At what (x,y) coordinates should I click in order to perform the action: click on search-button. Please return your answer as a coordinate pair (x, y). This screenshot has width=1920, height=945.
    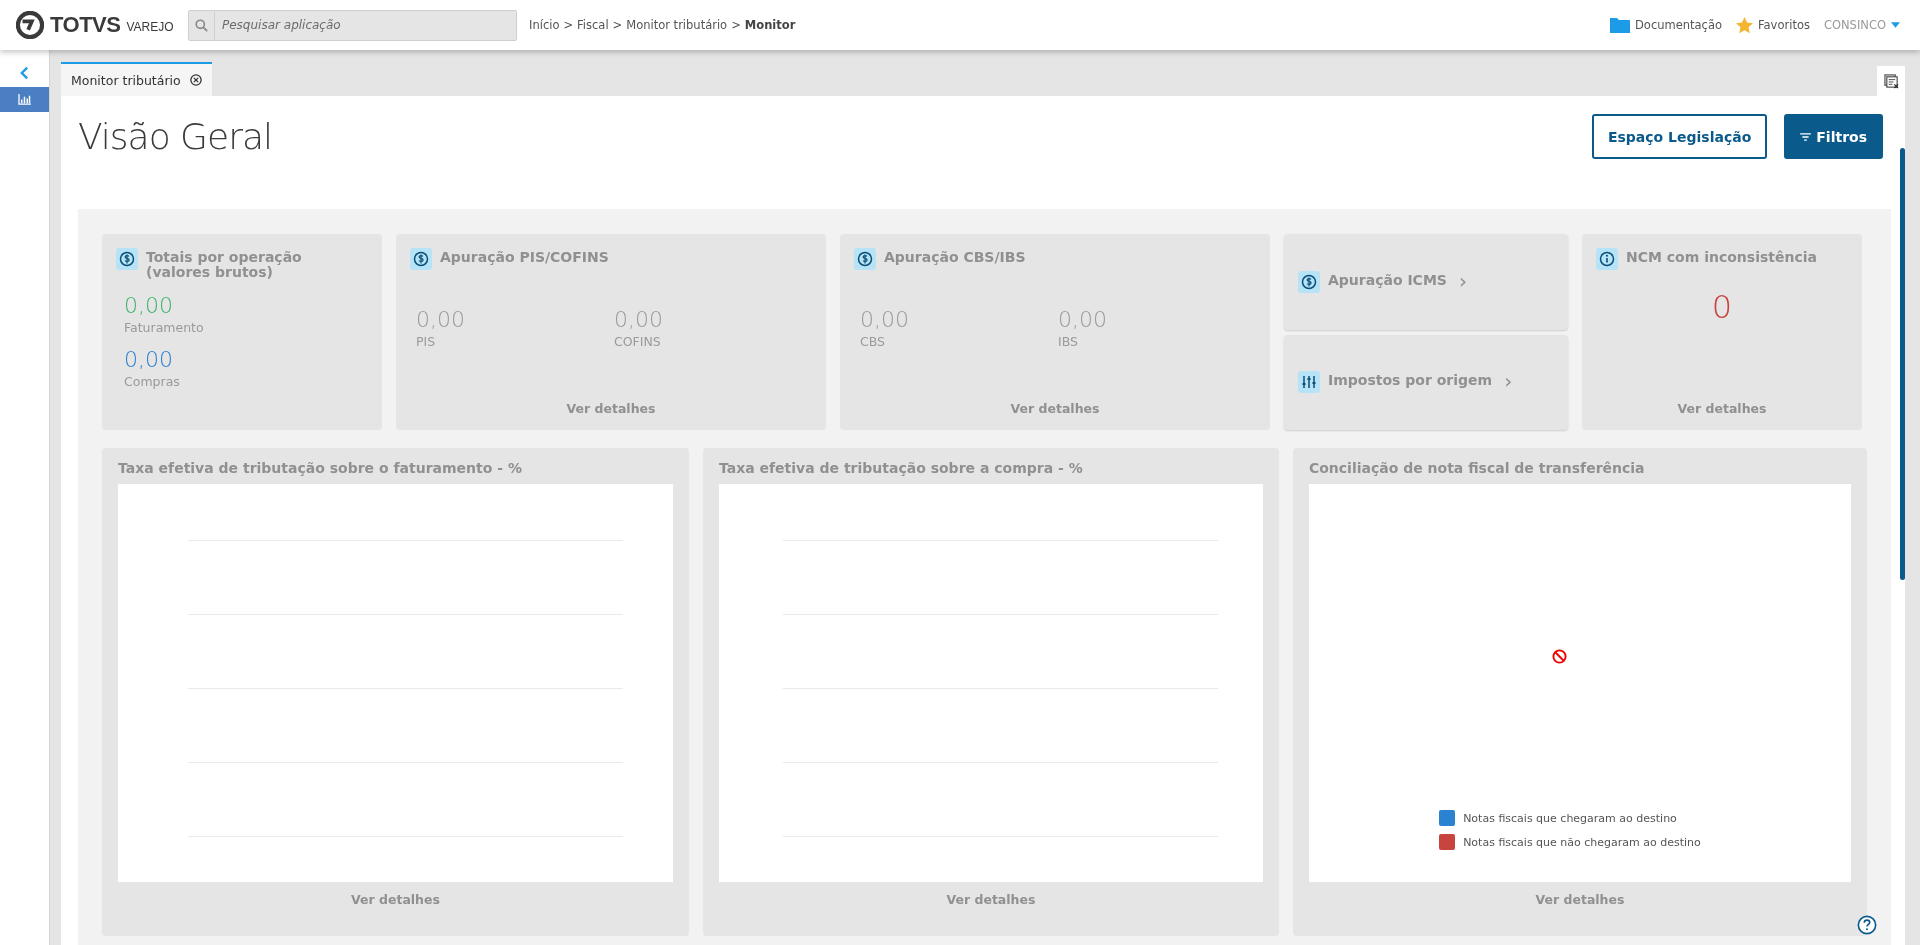
    Looking at the image, I should click on (201, 25).